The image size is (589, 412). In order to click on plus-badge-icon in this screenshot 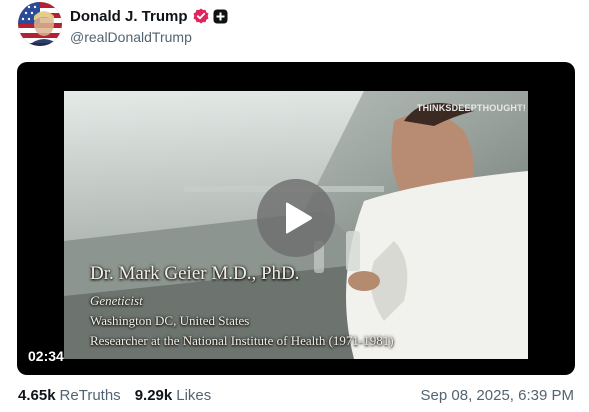, I will do `click(220, 16)`.